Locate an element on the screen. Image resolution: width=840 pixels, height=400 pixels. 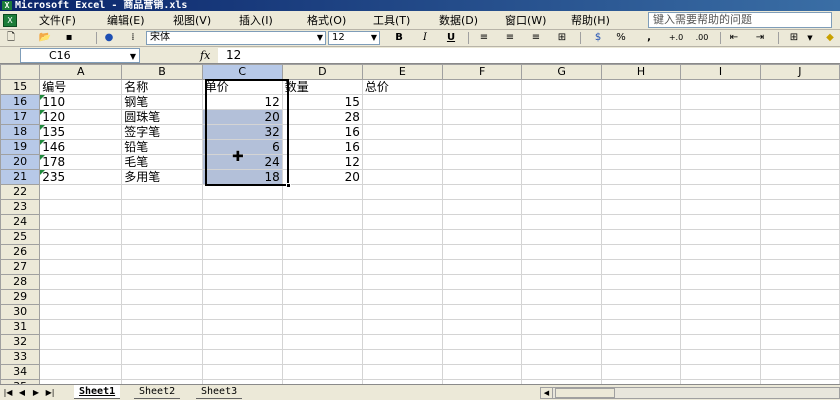
cell-c21: 18 is located at coordinates (242, 177).